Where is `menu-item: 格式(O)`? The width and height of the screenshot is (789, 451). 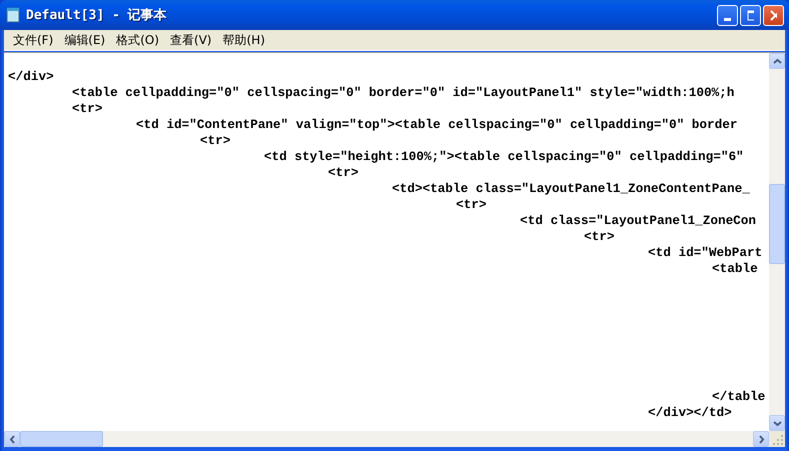 menu-item: 格式(O) is located at coordinates (137, 40).